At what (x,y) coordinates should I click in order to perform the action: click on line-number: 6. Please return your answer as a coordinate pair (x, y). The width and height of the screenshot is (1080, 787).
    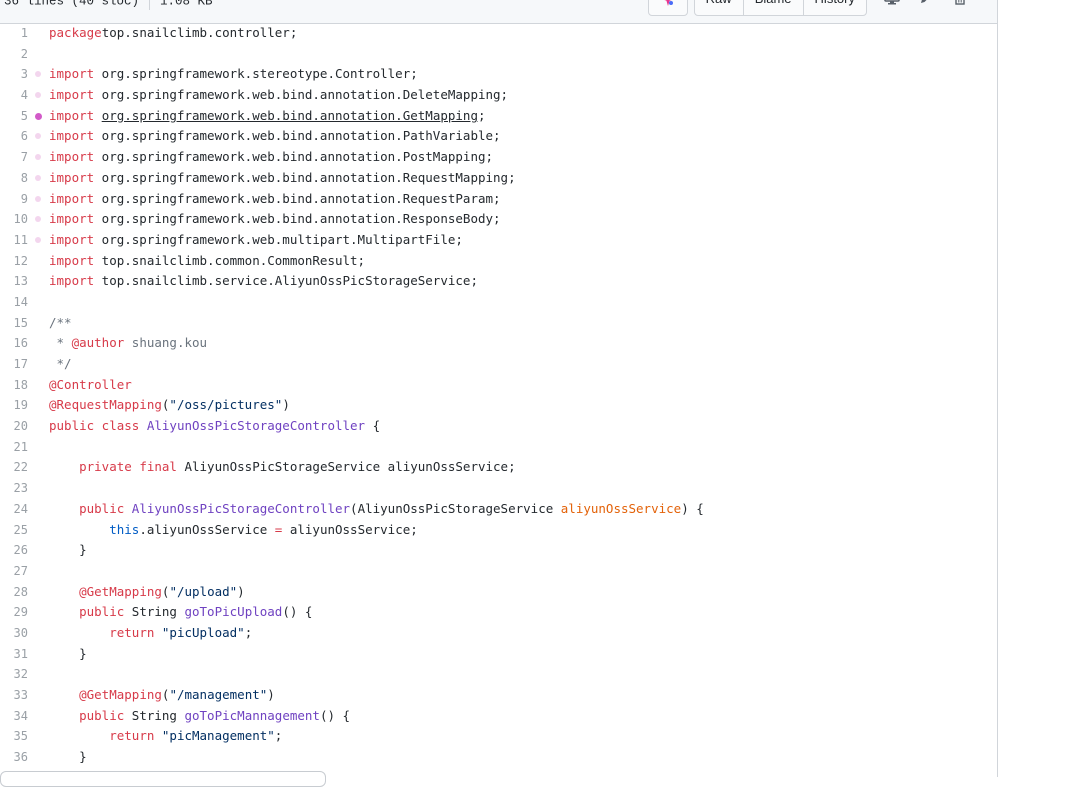
    Looking at the image, I should click on (14, 136).